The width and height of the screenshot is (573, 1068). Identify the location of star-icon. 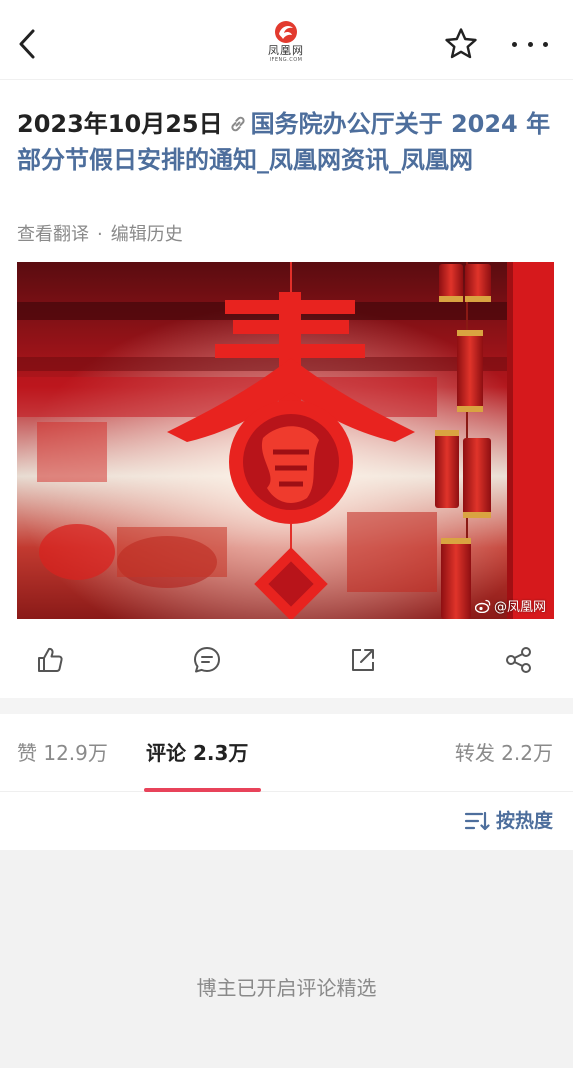
(461, 43).